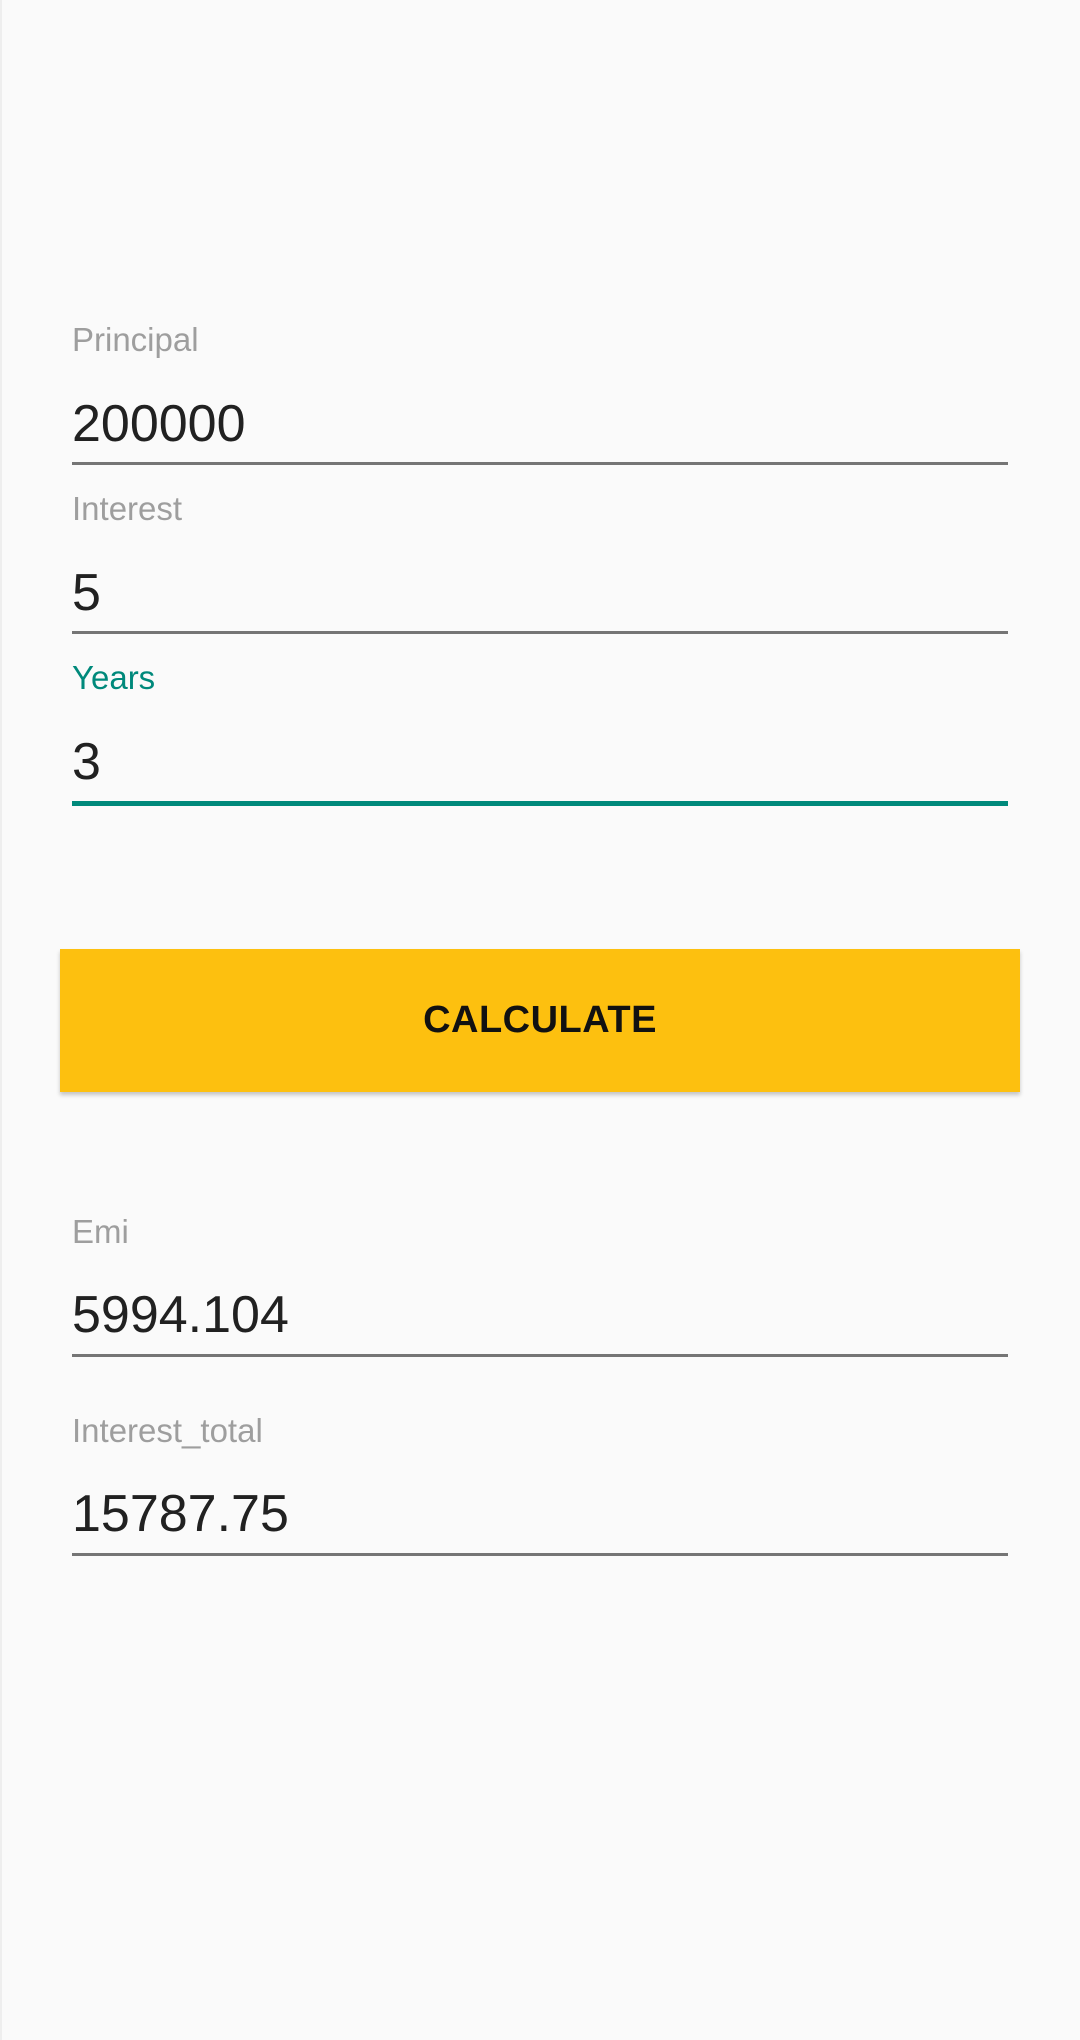 The height and width of the screenshot is (2040, 1080). Describe the element at coordinates (1, 1020) in the screenshot. I see `window-edge` at that location.